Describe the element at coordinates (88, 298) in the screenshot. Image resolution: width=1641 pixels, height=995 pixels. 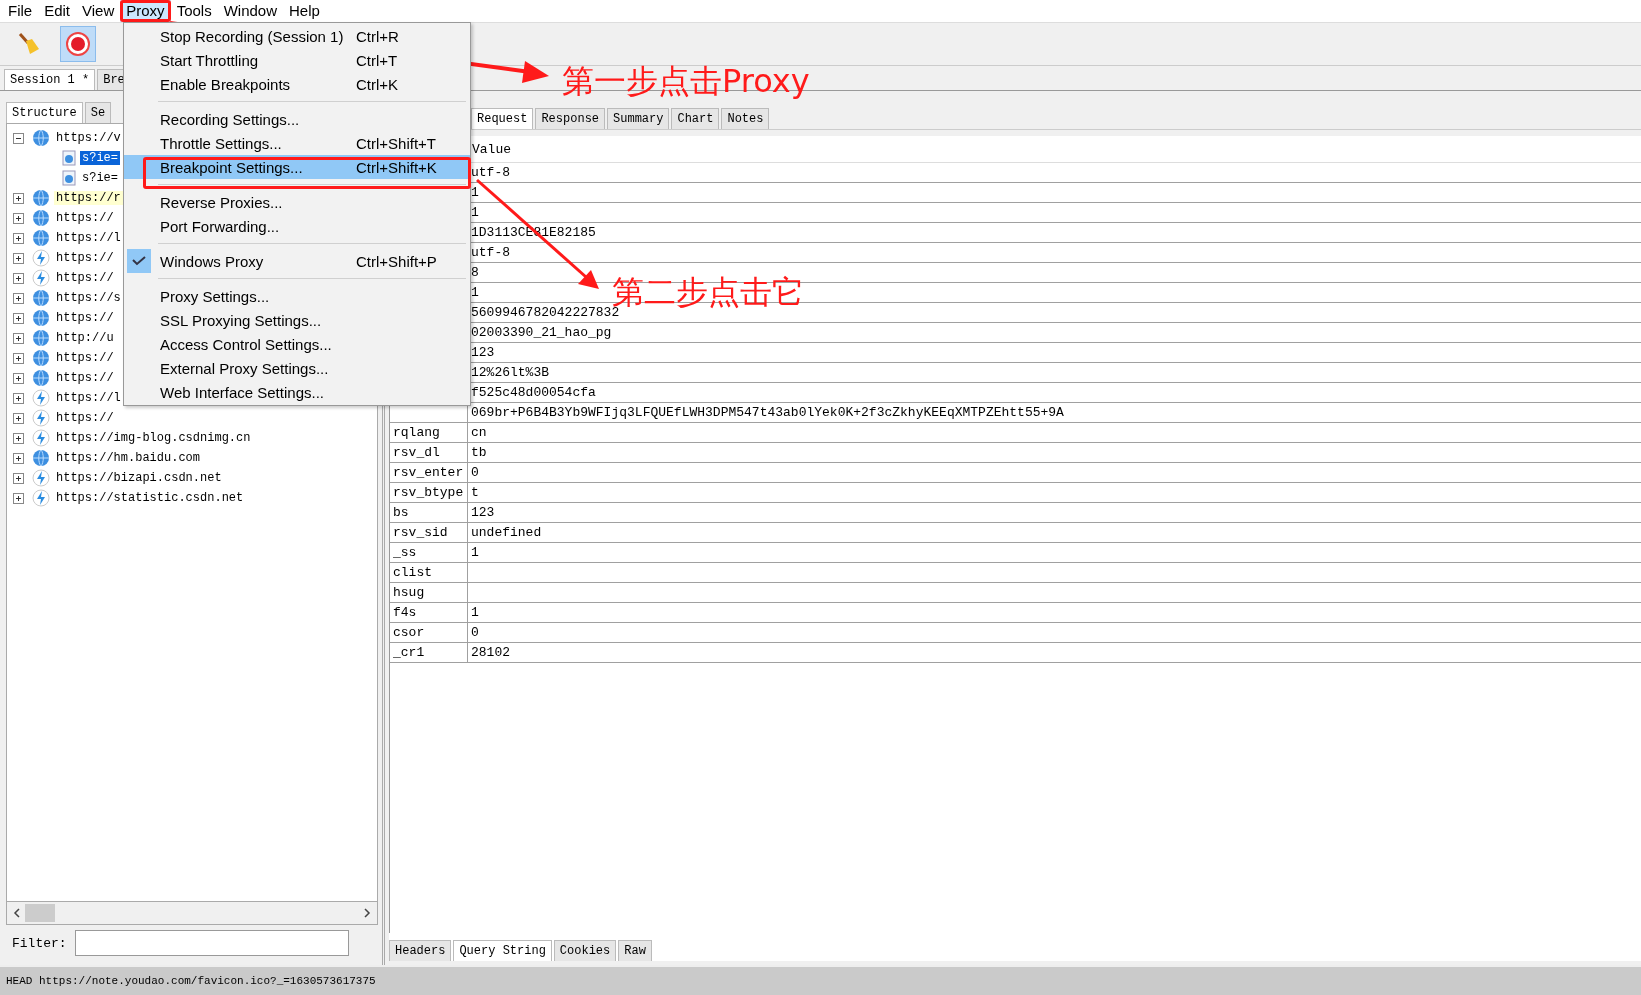
I see `tree-item: https://s` at that location.